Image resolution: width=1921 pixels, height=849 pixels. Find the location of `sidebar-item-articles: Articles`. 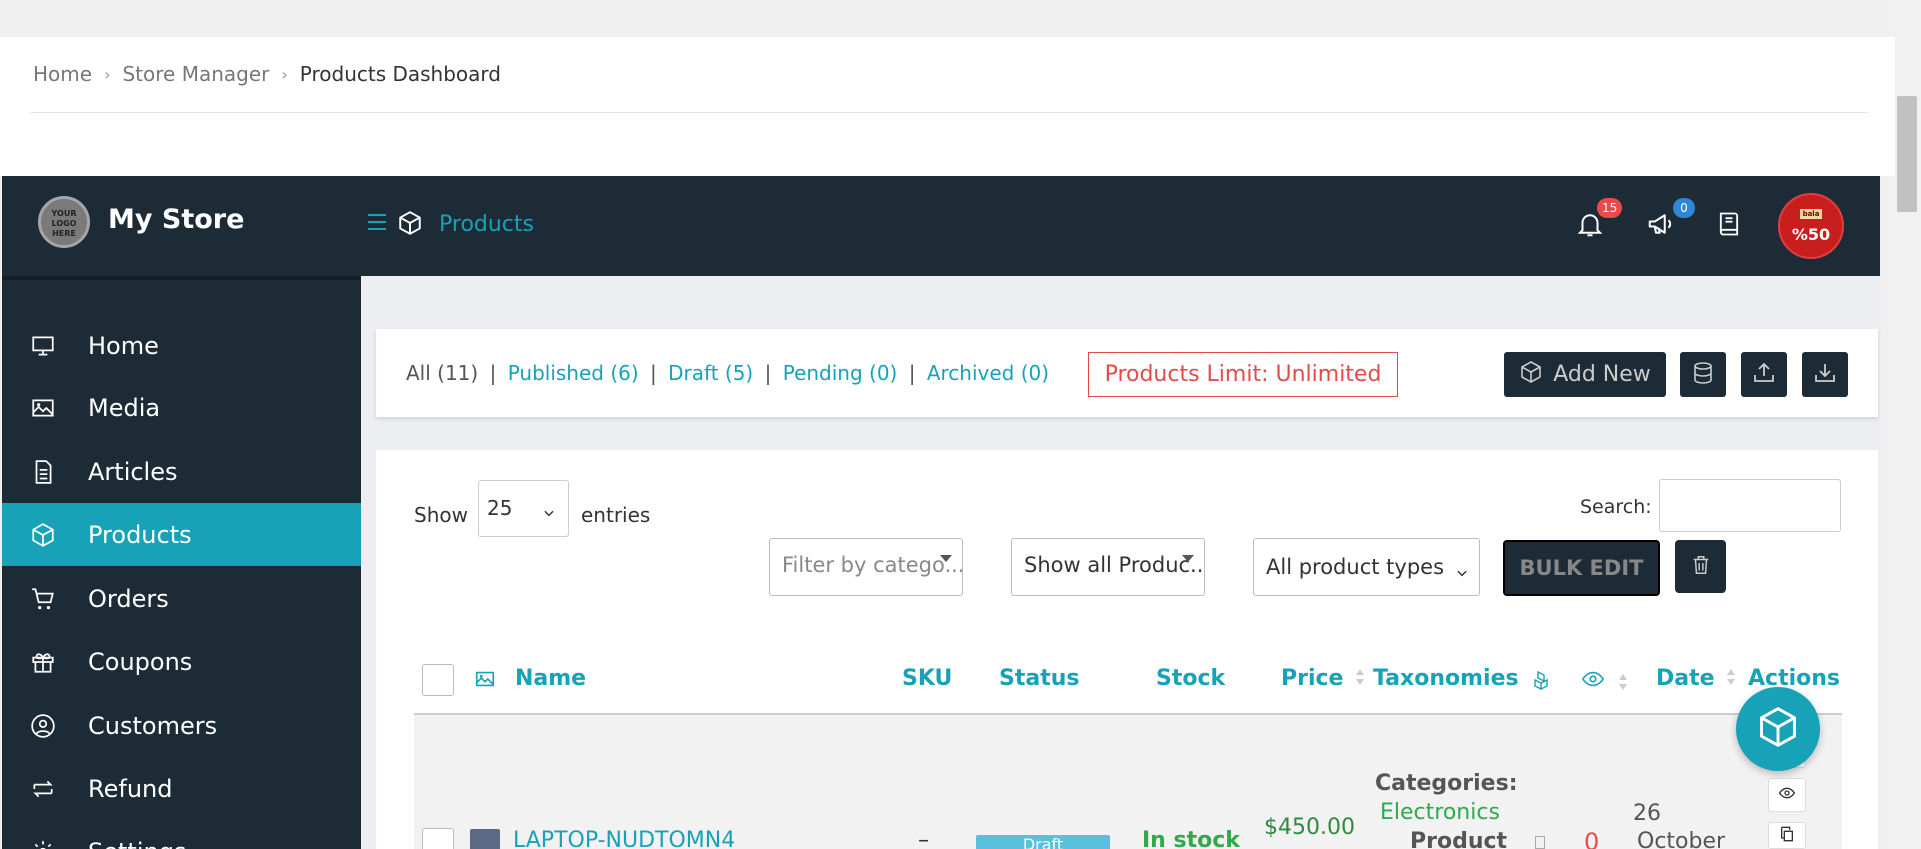

sidebar-item-articles: Articles is located at coordinates (181, 471).